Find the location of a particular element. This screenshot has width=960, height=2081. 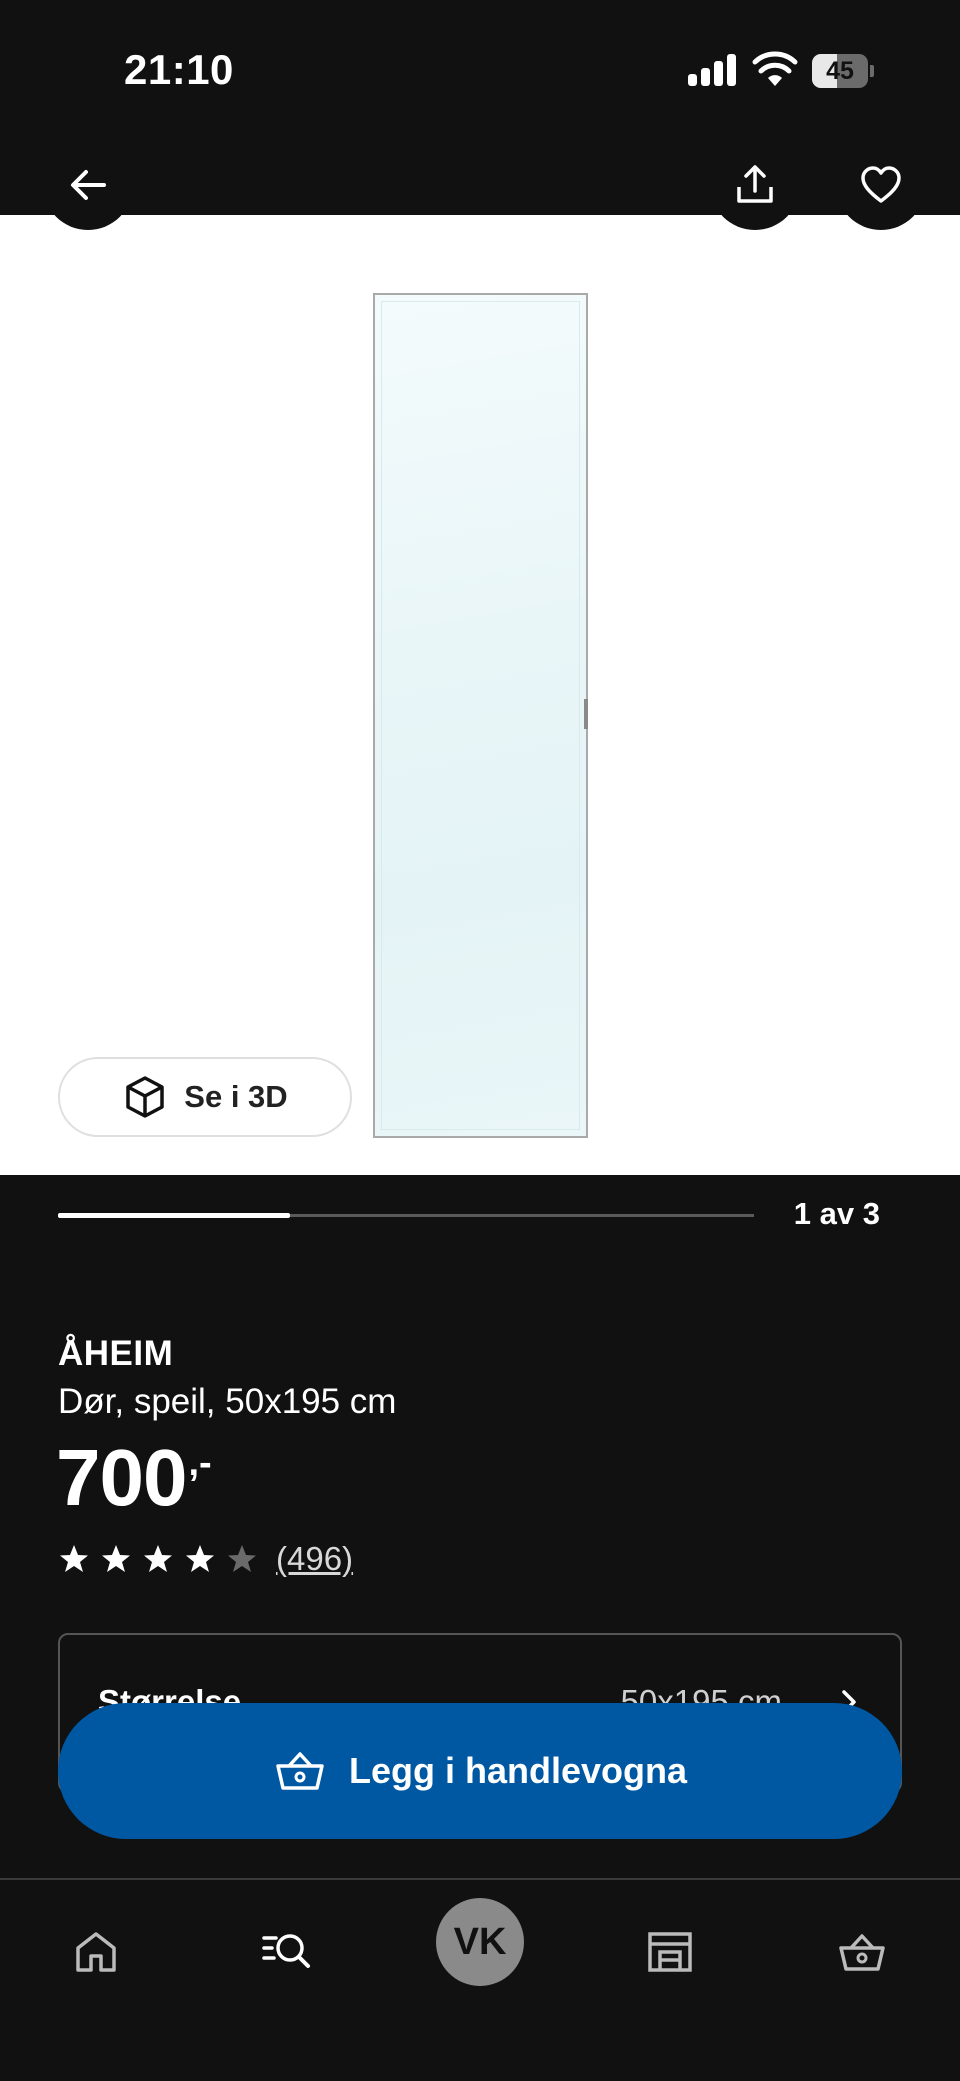

tab-store is located at coordinates (670, 1952).